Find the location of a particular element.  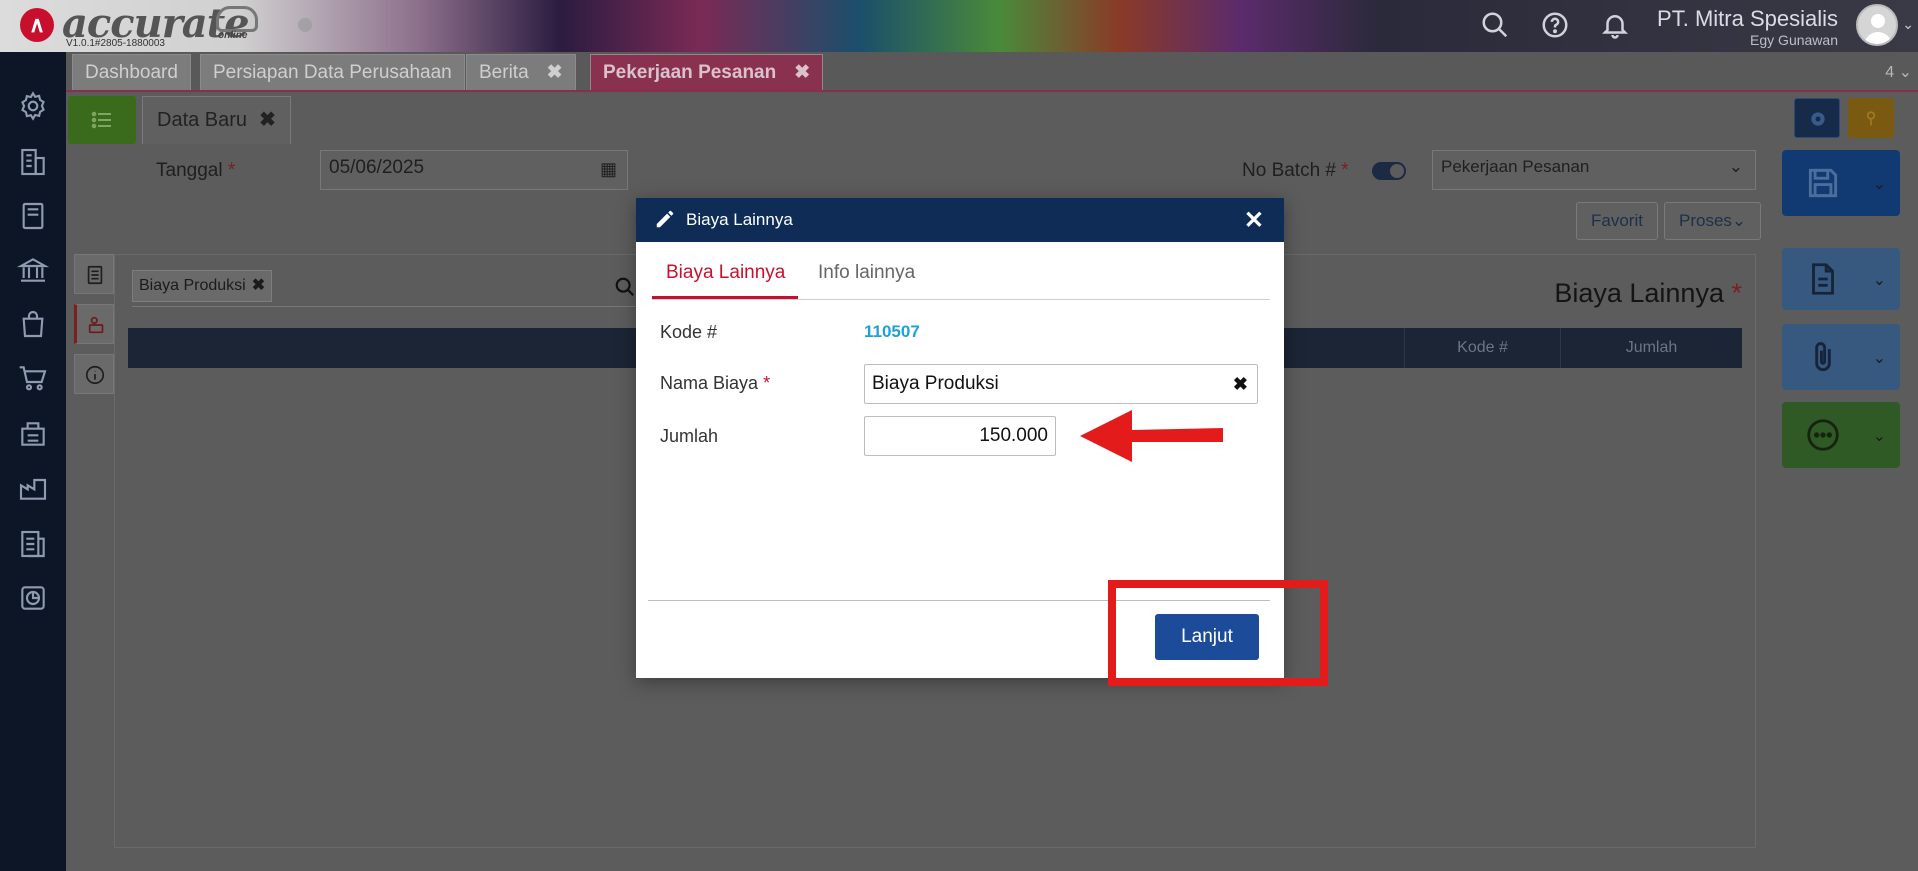

paperclip-icon is located at coordinates (1823, 357).